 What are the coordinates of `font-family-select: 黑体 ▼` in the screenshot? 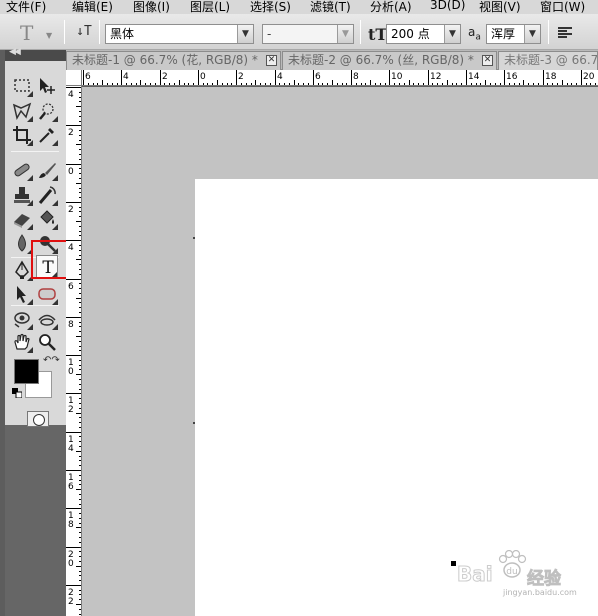 It's located at (179, 34).